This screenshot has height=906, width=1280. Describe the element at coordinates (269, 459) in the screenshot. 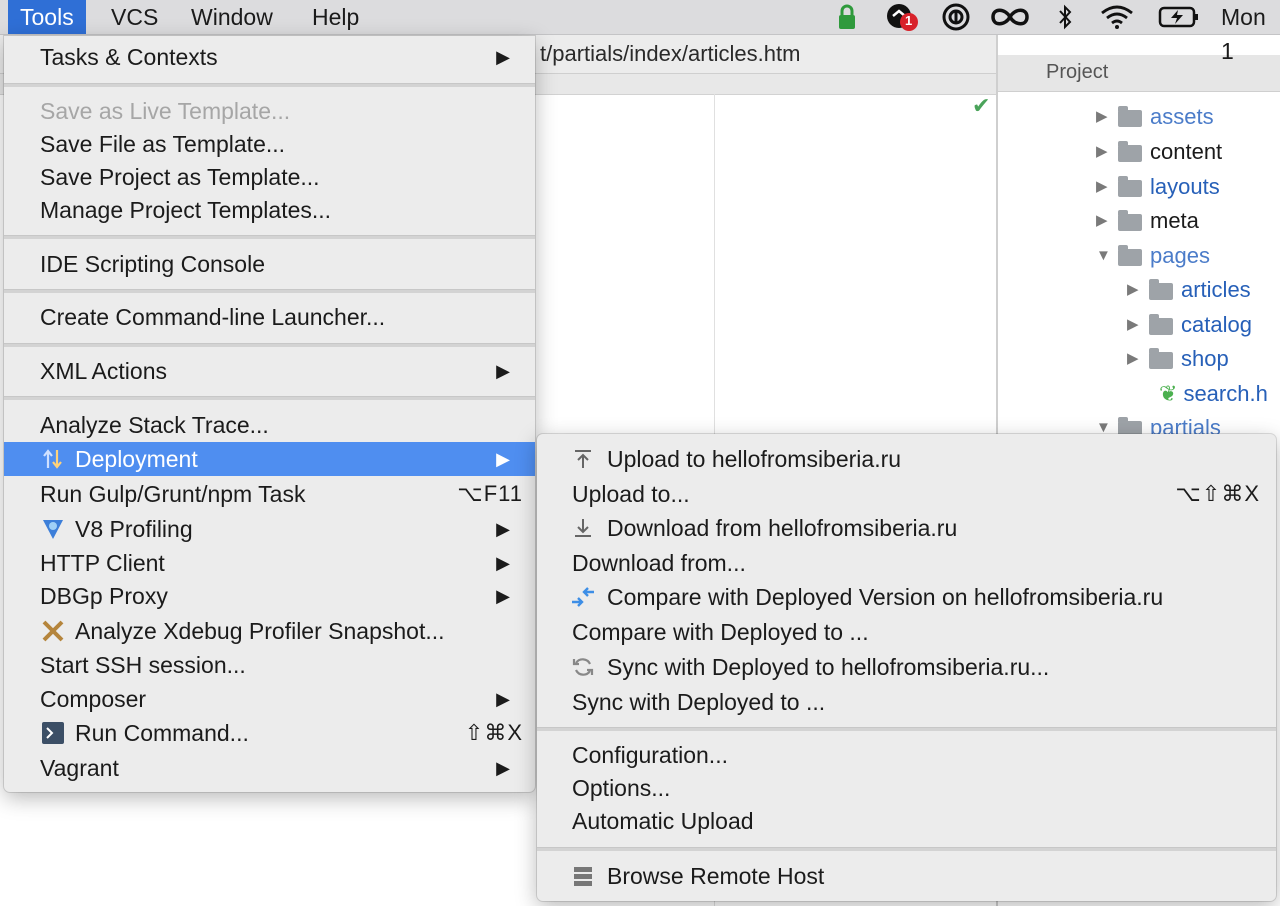

I see `menu-item-deployment: Deployment ▶` at that location.